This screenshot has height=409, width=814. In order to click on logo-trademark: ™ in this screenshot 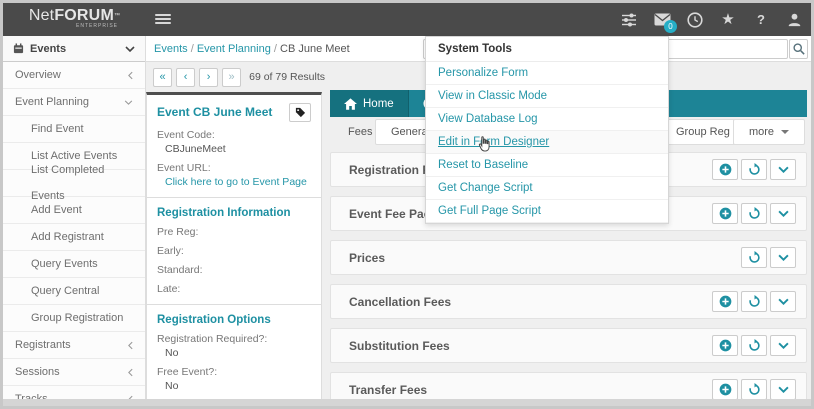, I will do `click(117, 16)`.